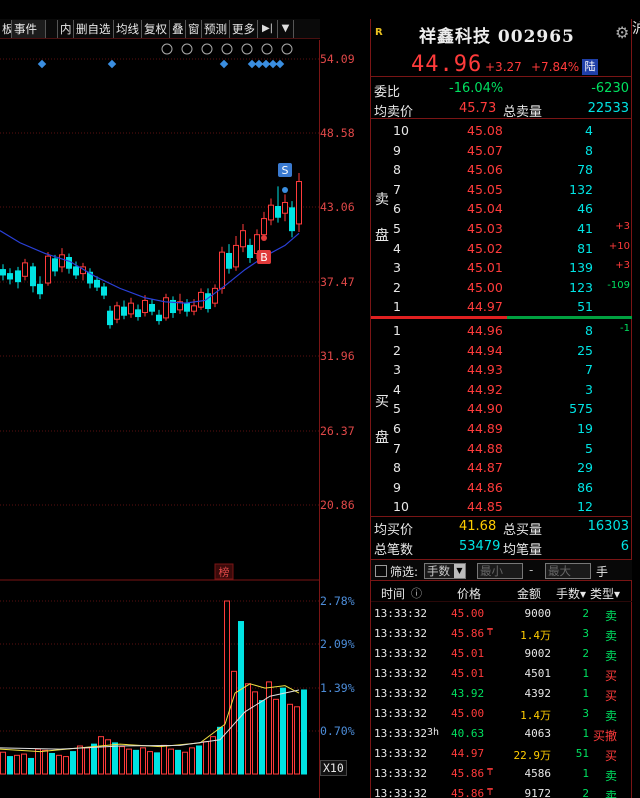 This screenshot has width=640, height=798. I want to click on price-tick-label: 20.86, so click(337, 505).